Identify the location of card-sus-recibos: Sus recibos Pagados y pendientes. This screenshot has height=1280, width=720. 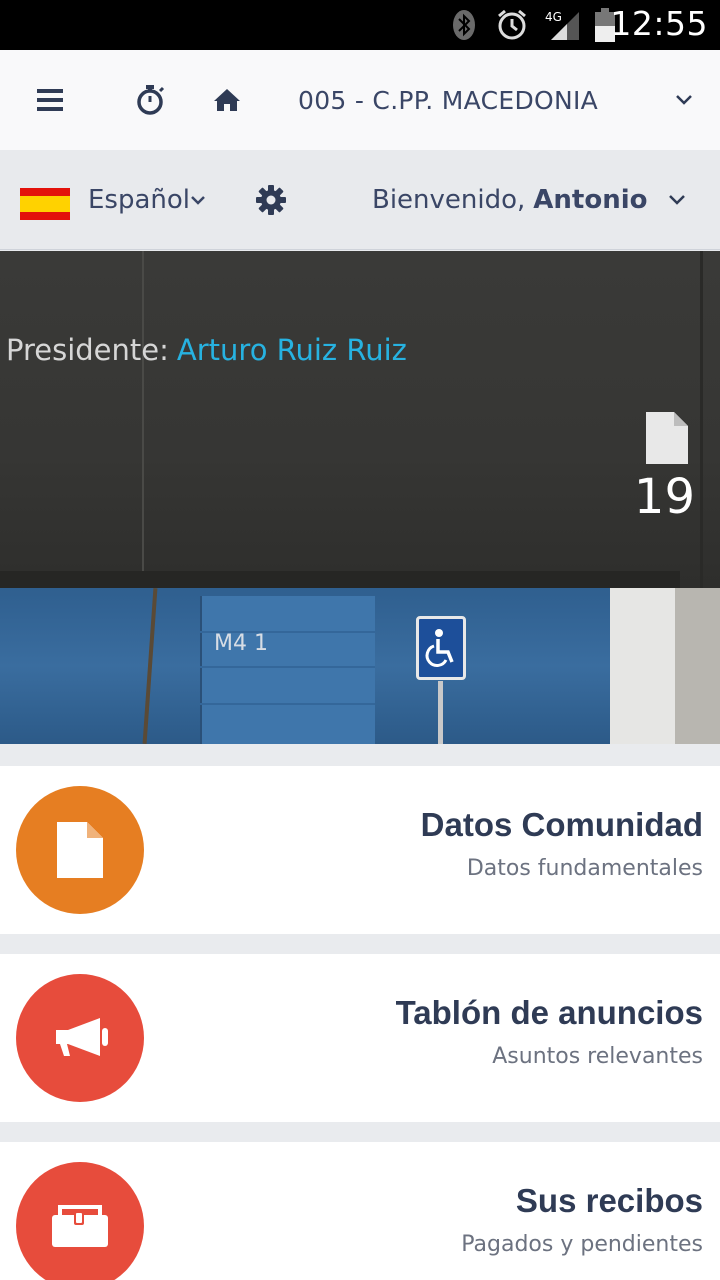
(360, 1211).